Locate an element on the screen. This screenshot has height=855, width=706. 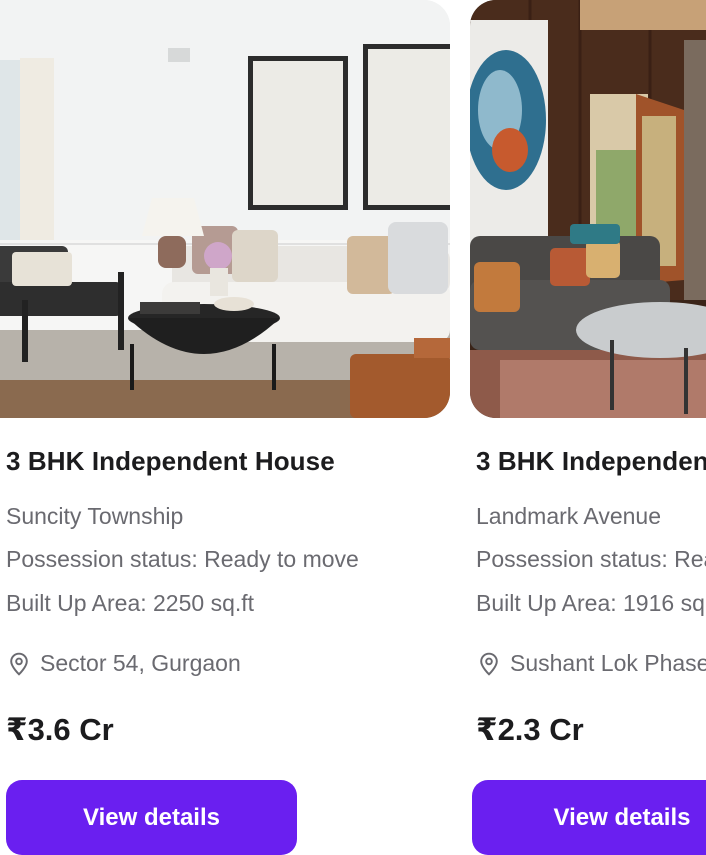
location-row: Sushant Lok Phase 1 is located at coordinates (591, 663).